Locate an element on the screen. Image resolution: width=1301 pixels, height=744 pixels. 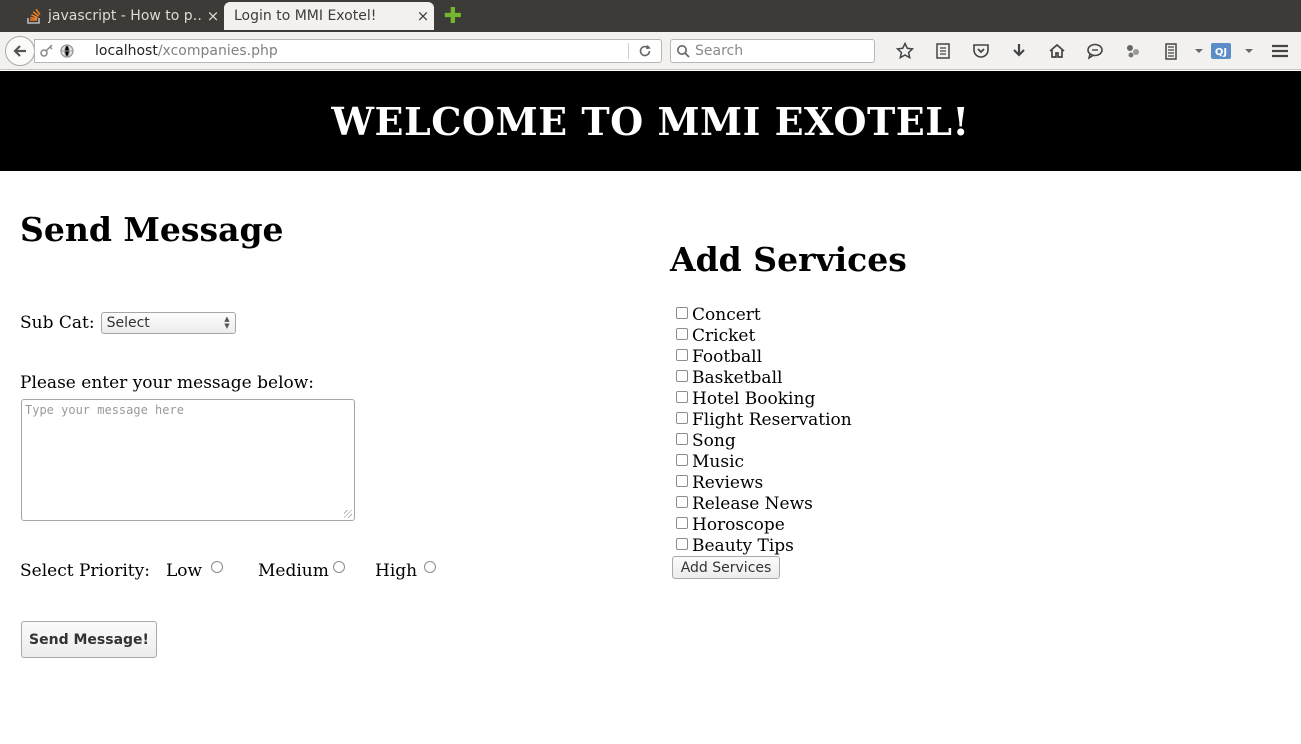
service-item: Horoscope is located at coordinates (764, 524).